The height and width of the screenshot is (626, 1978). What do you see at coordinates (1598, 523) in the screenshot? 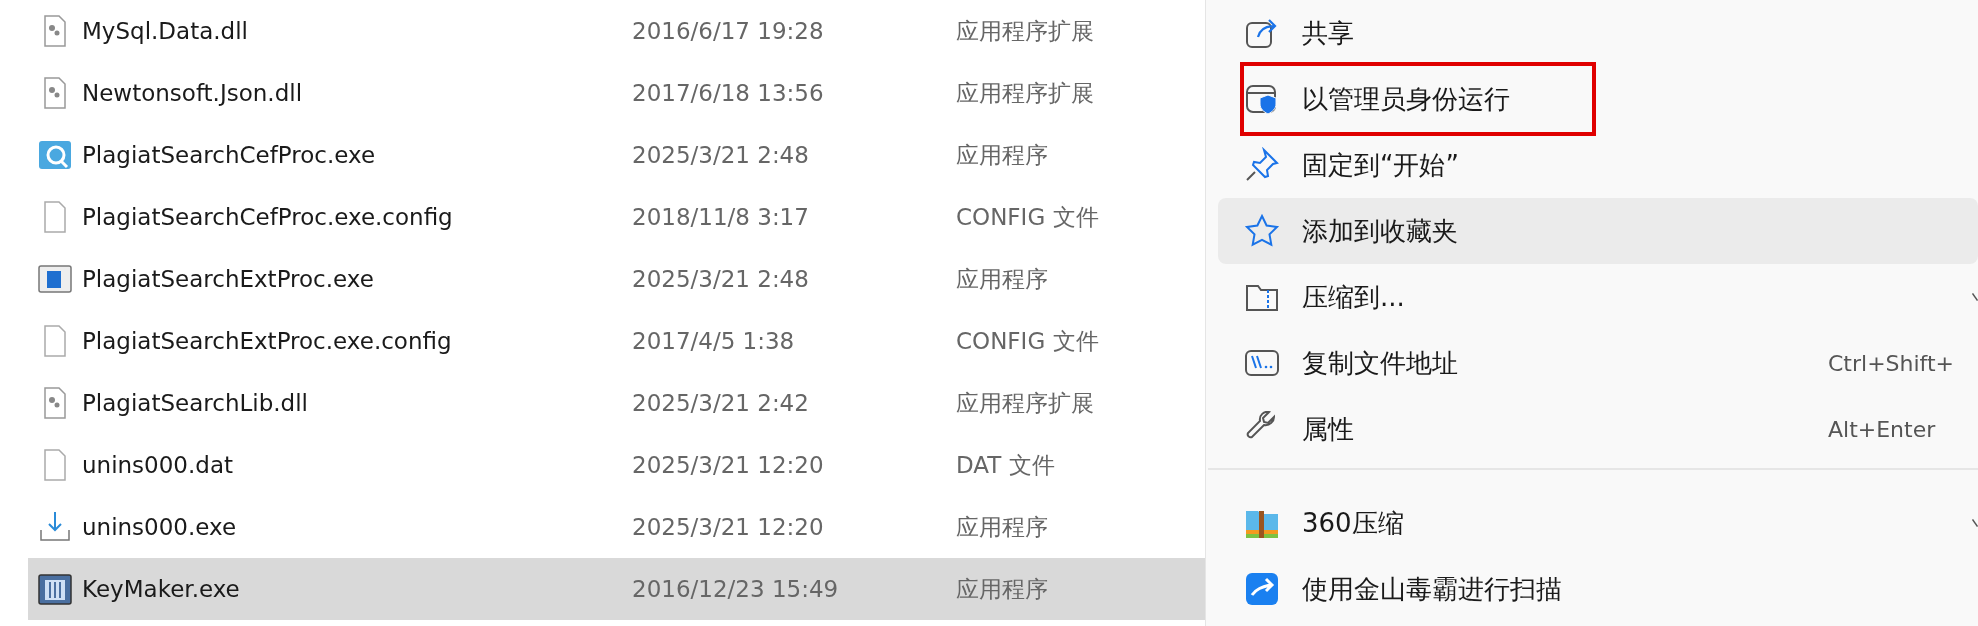
I see `menu-item: 360压缩` at bounding box center [1598, 523].